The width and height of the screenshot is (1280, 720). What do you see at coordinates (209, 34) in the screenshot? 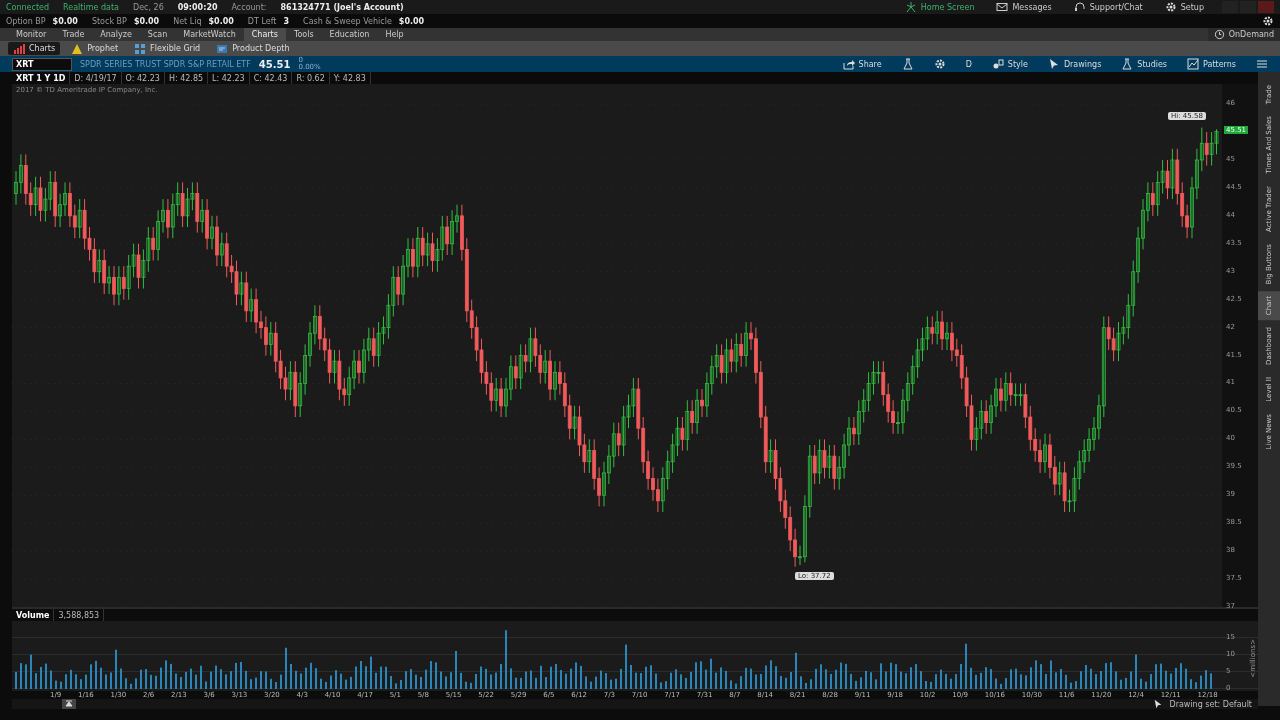
I see `menu-tab: MarketWatch` at bounding box center [209, 34].